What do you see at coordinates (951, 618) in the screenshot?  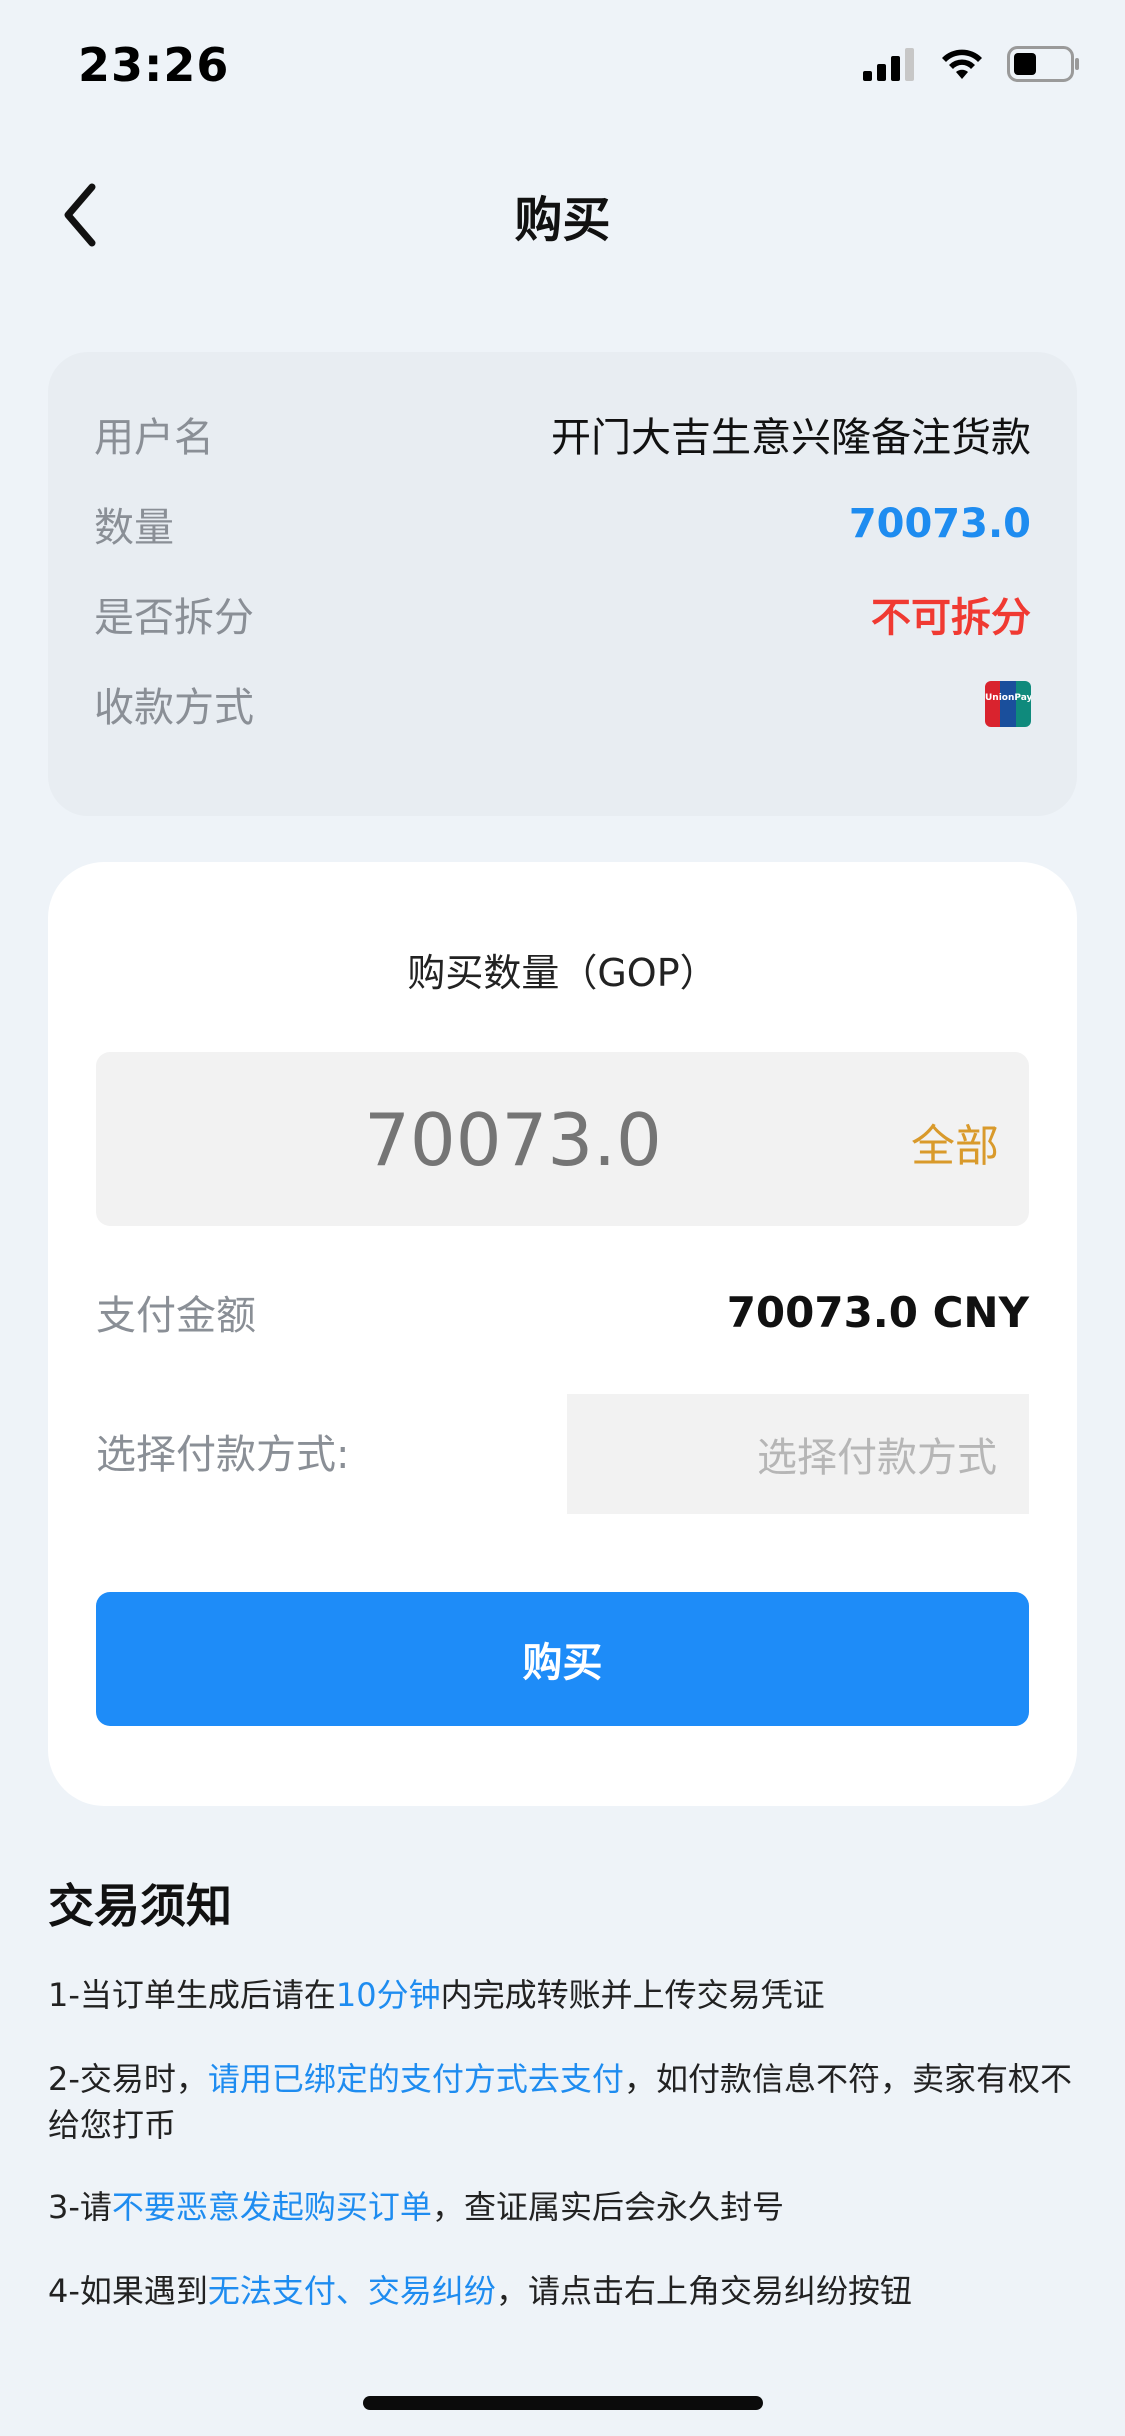 I see `split-value: 不可拆分` at bounding box center [951, 618].